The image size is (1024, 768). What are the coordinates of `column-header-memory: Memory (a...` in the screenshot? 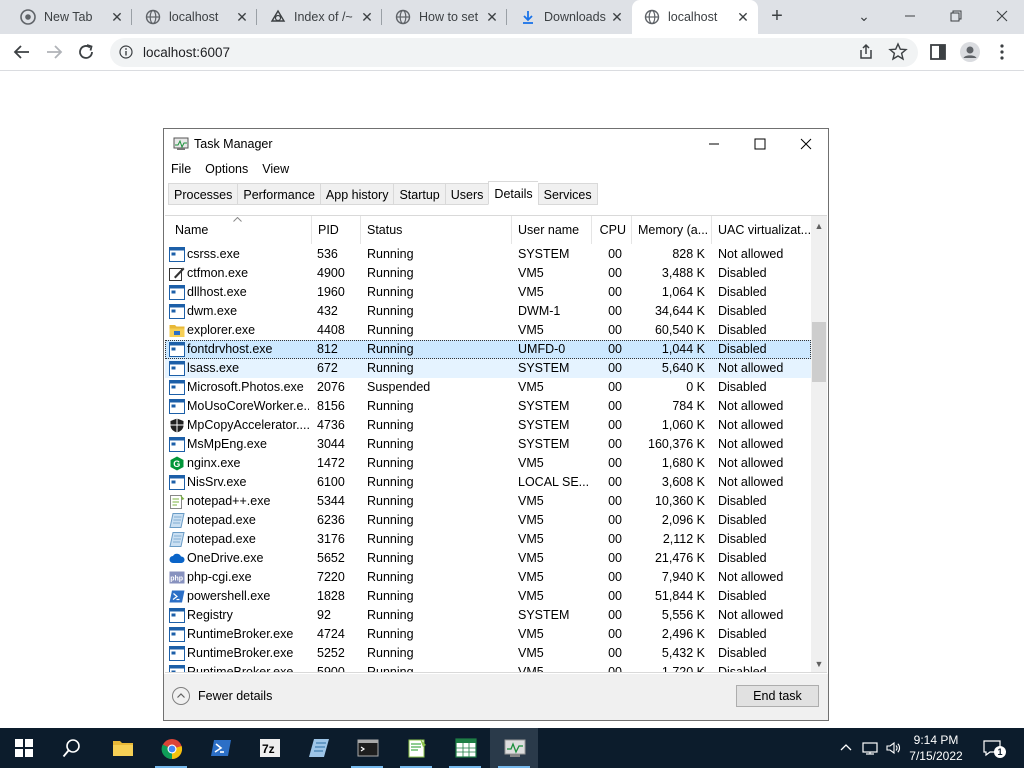 It's located at (672, 230).